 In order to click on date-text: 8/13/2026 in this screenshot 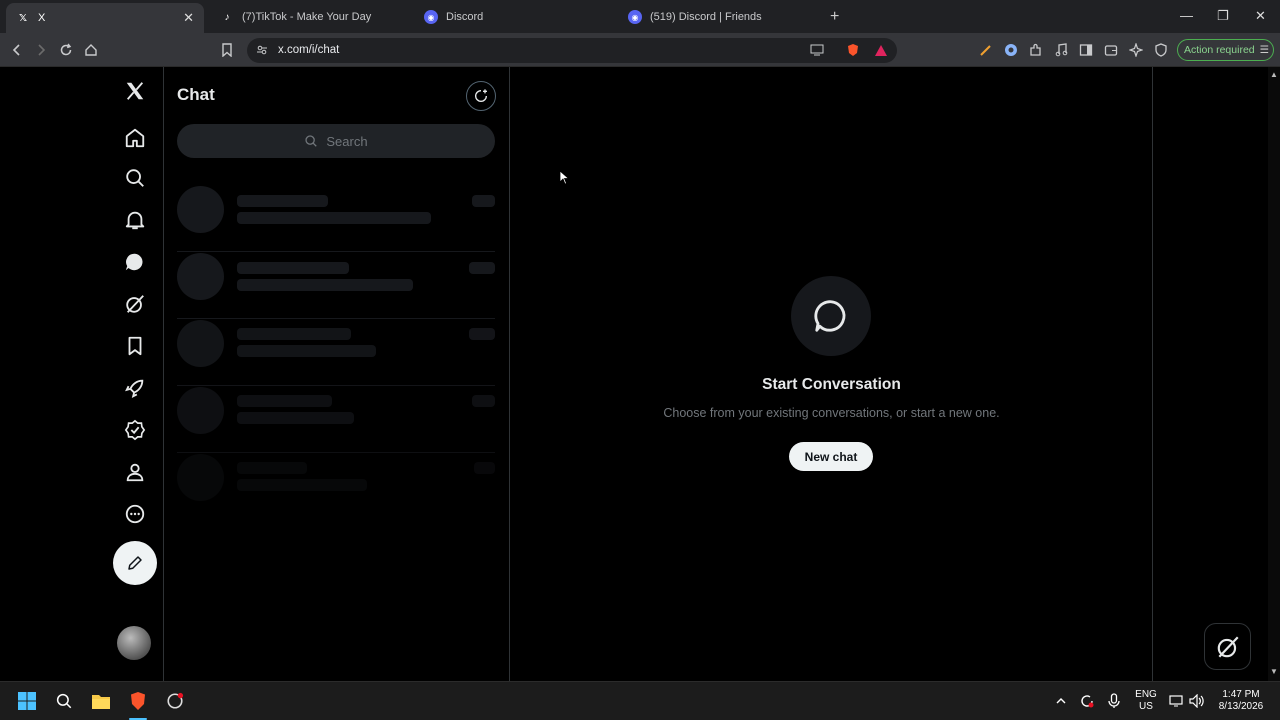, I will do `click(1241, 706)`.